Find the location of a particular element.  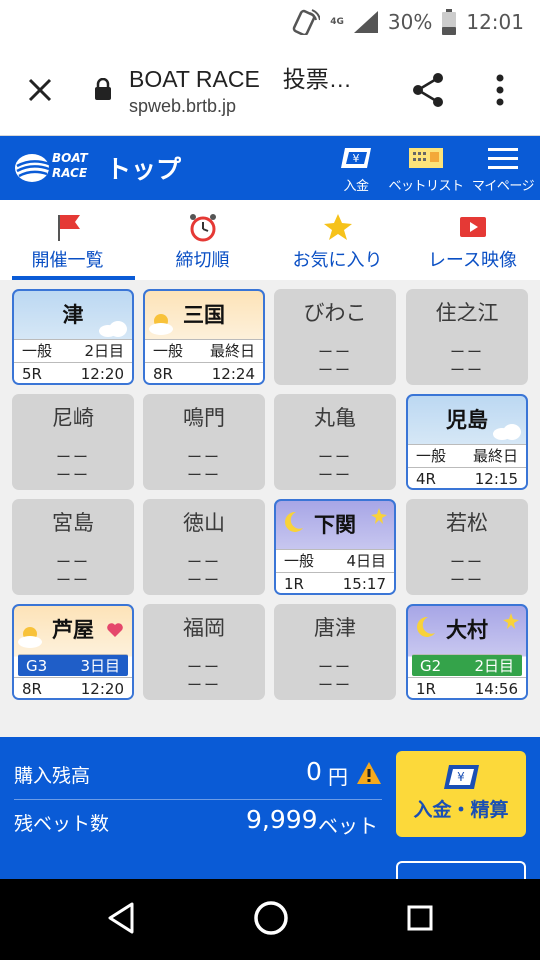

venue-time: 14:56 is located at coordinates (496, 689).